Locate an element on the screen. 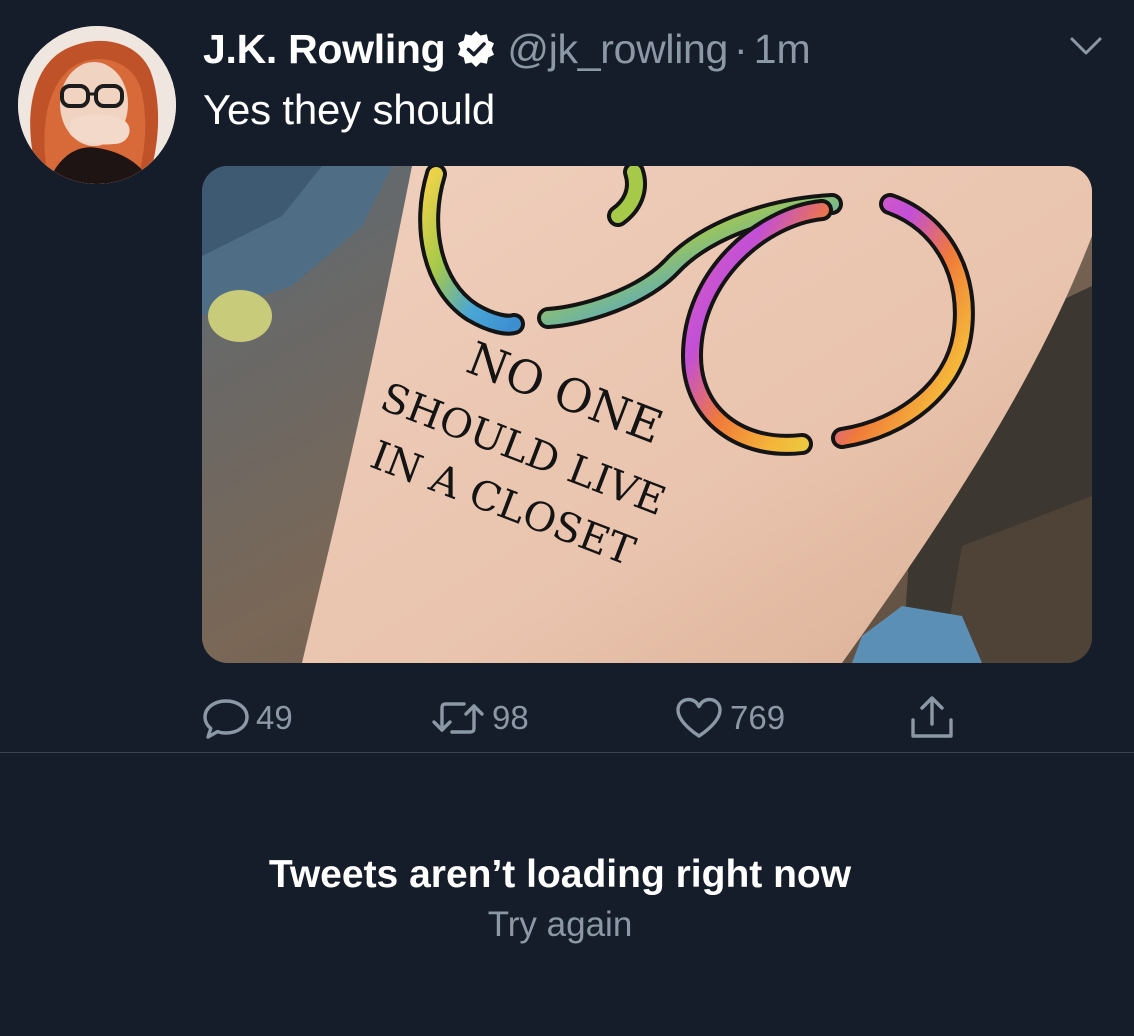 The image size is (1134, 1036). author-name: J.K. Rowling is located at coordinates (324, 49).